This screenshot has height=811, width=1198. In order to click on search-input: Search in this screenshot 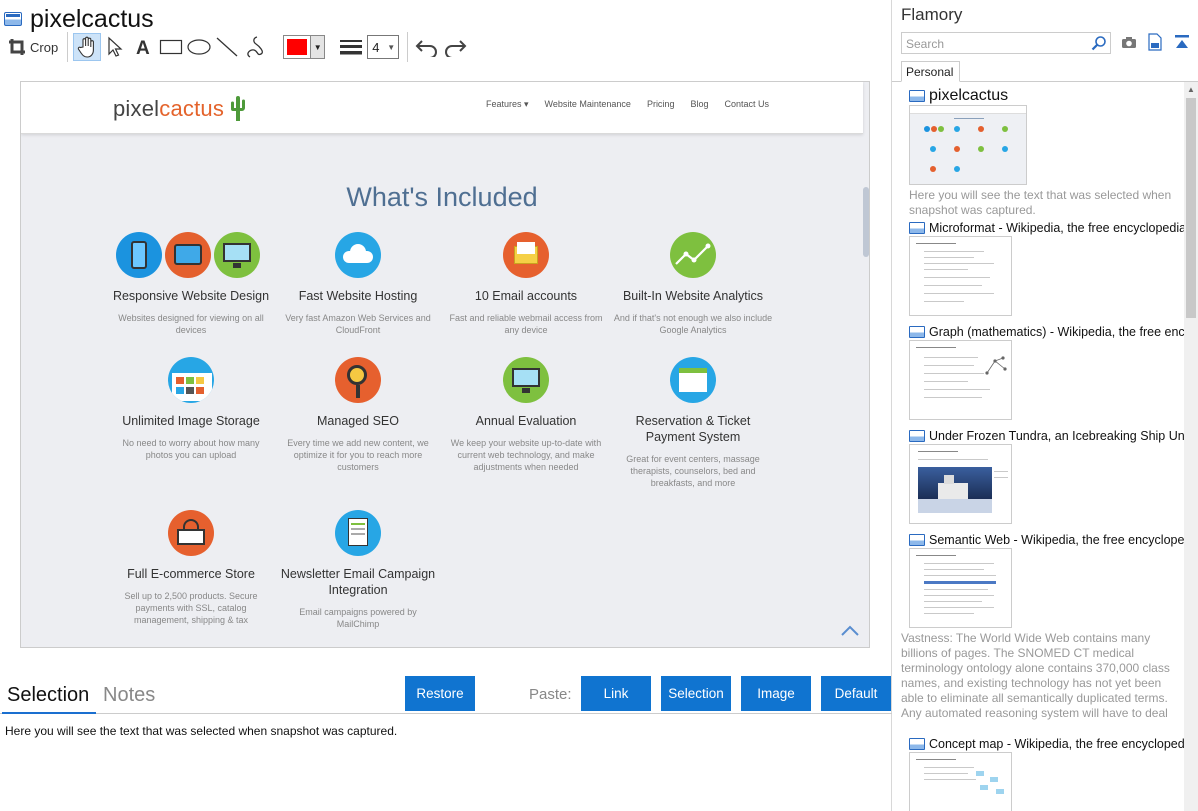, I will do `click(1006, 43)`.